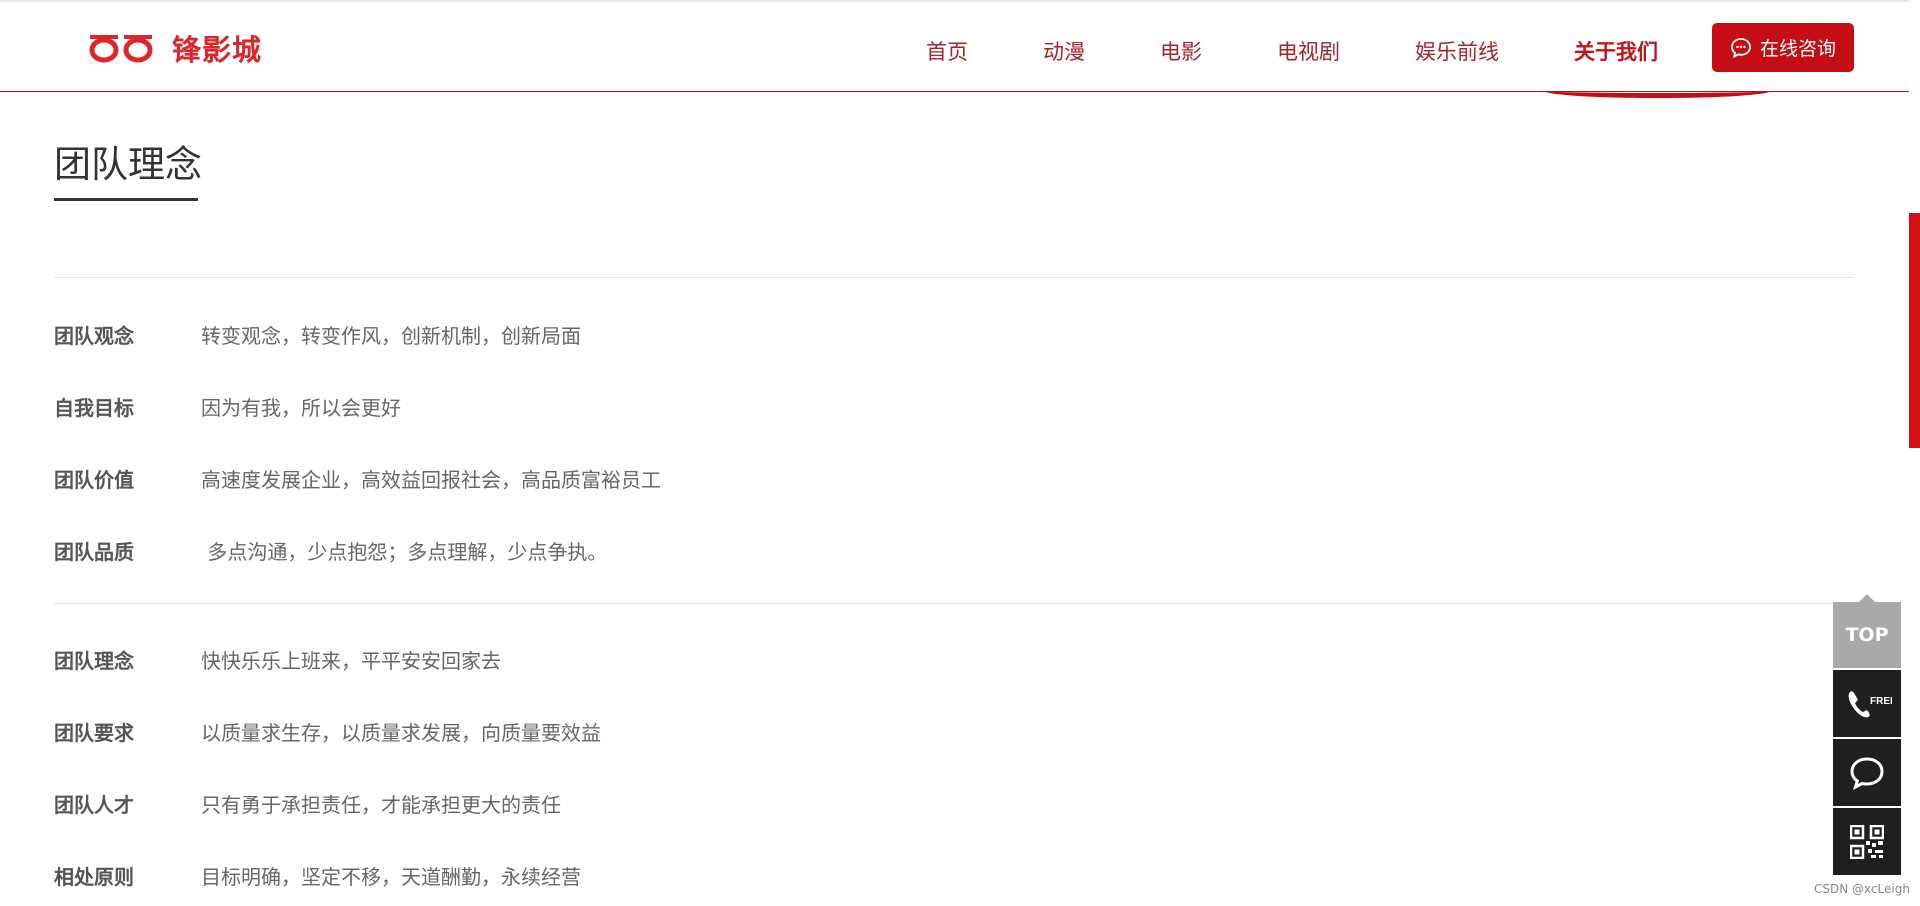  I want to click on list-item: 相处原则 目标明确，坚定不移，天道酬勤，永续经营, so click(317, 875).